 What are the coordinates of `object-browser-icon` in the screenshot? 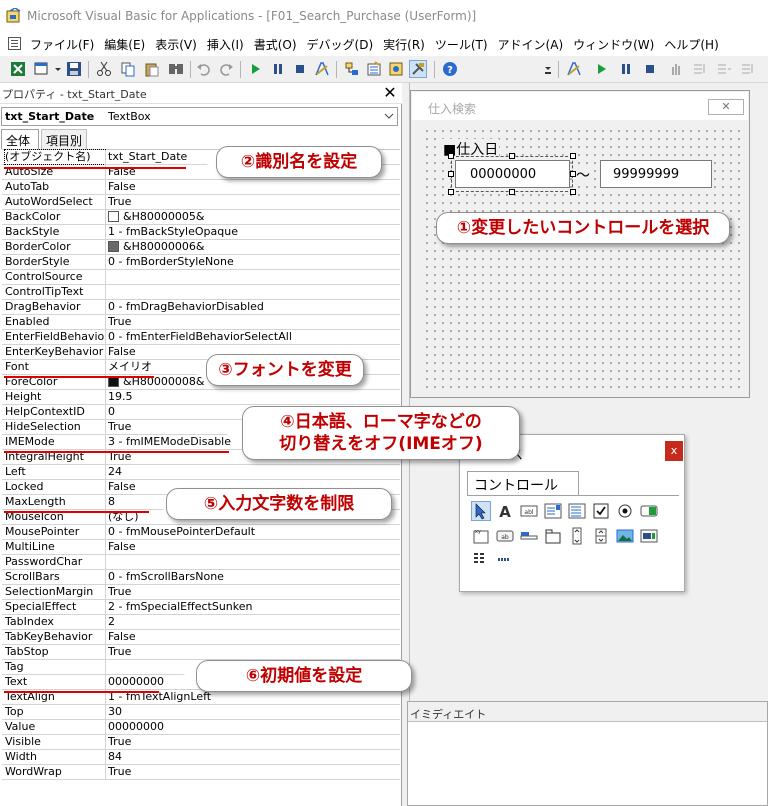 It's located at (396, 69).